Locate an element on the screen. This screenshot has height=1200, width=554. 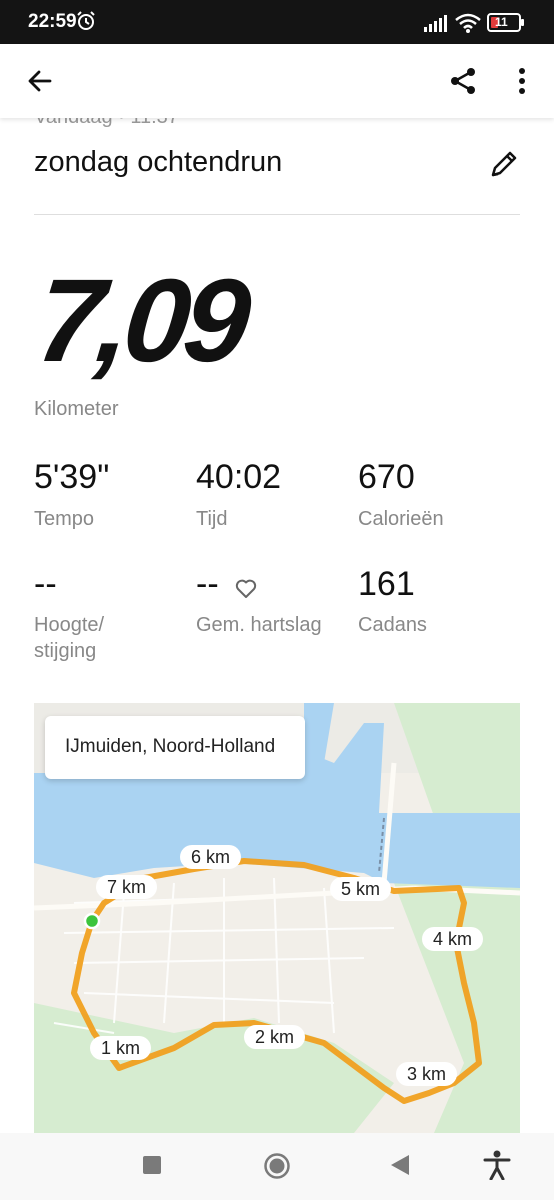
home-button is located at coordinates (277, 1166).